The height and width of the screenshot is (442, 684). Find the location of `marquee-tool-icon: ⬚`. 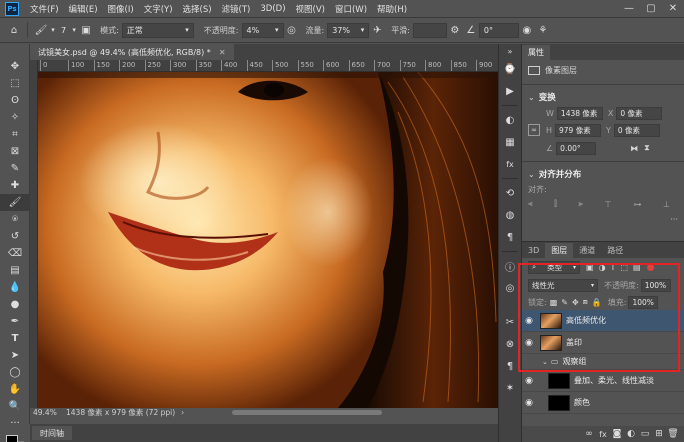

marquee-tool-icon: ⬚ is located at coordinates (15, 83).